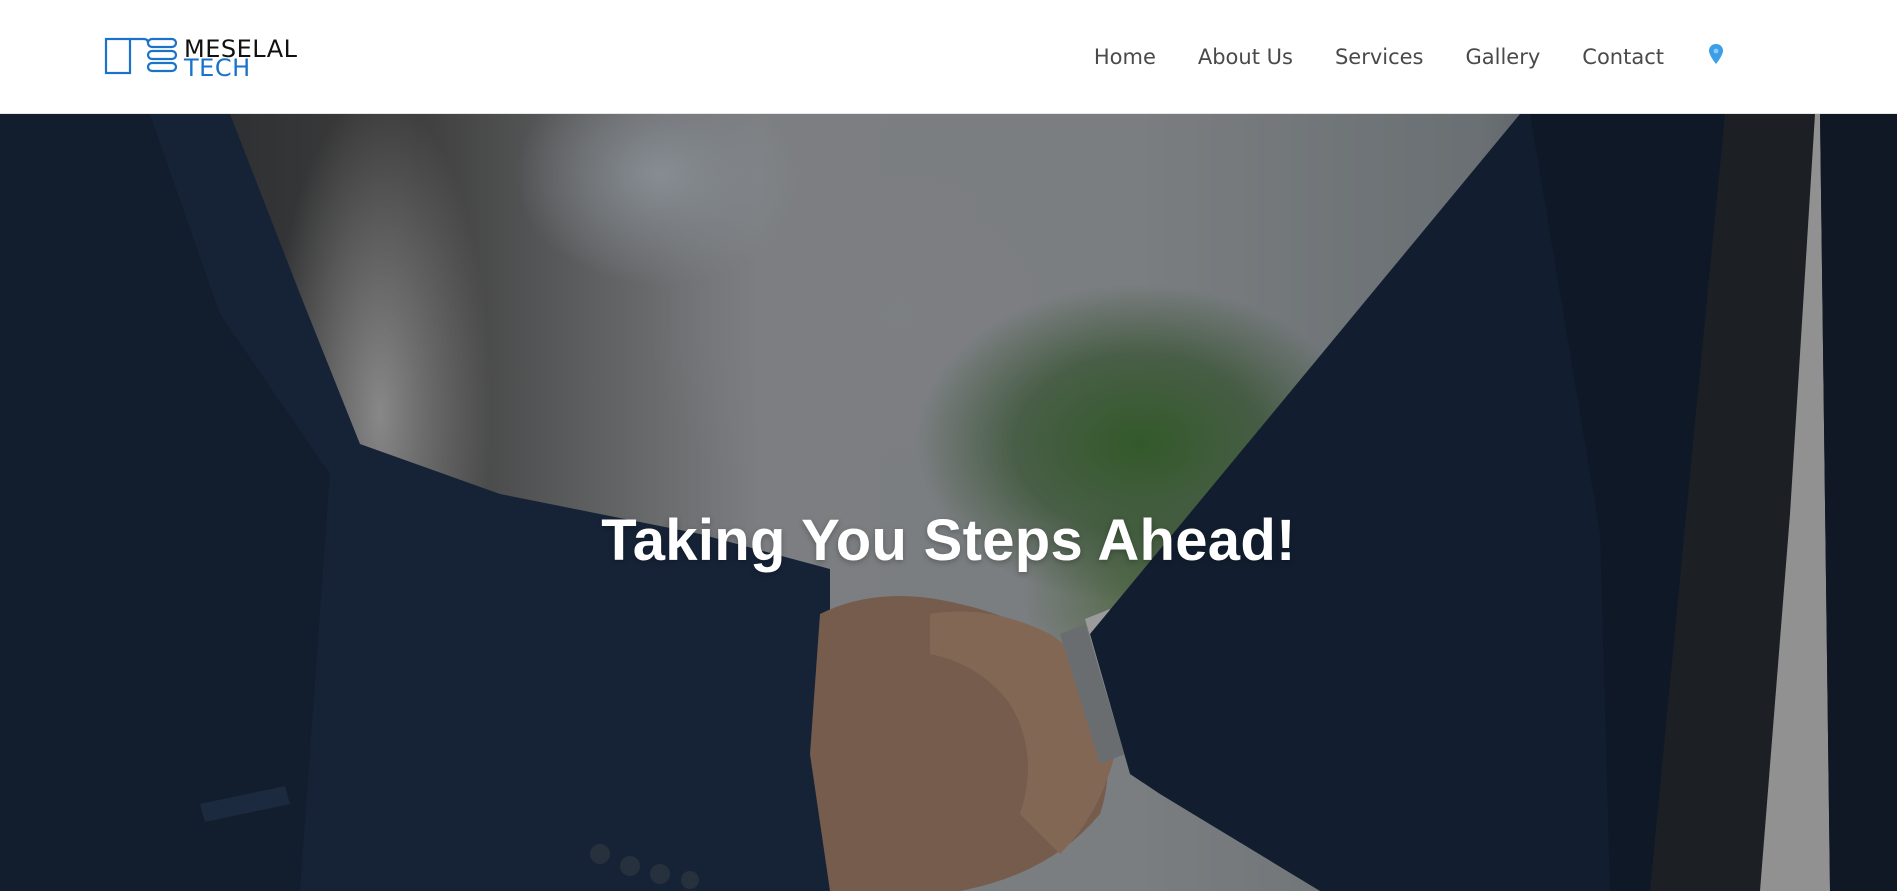 The height and width of the screenshot is (891, 1897). Describe the element at coordinates (141, 56) in the screenshot. I see `logo-mark-icon` at that location.